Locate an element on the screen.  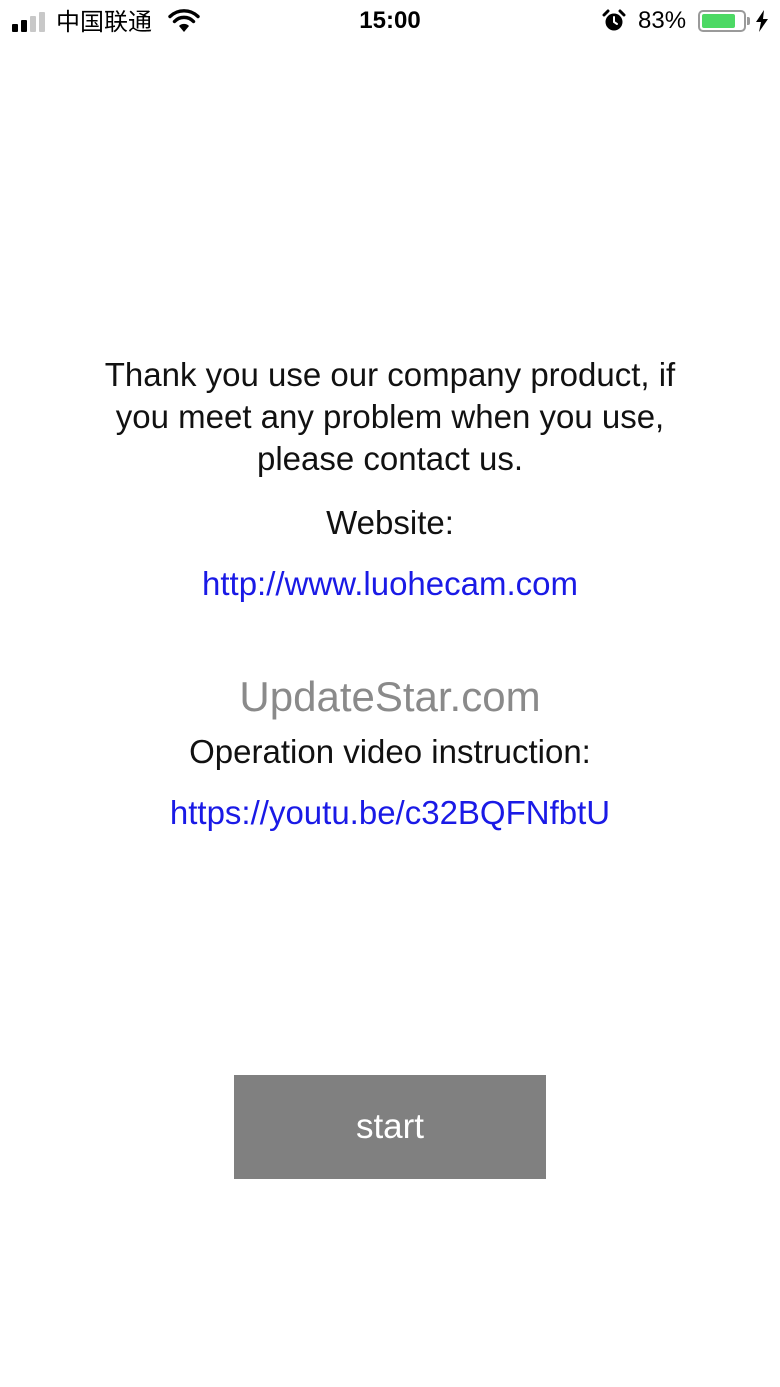
charging-icon is located at coordinates (762, 21).